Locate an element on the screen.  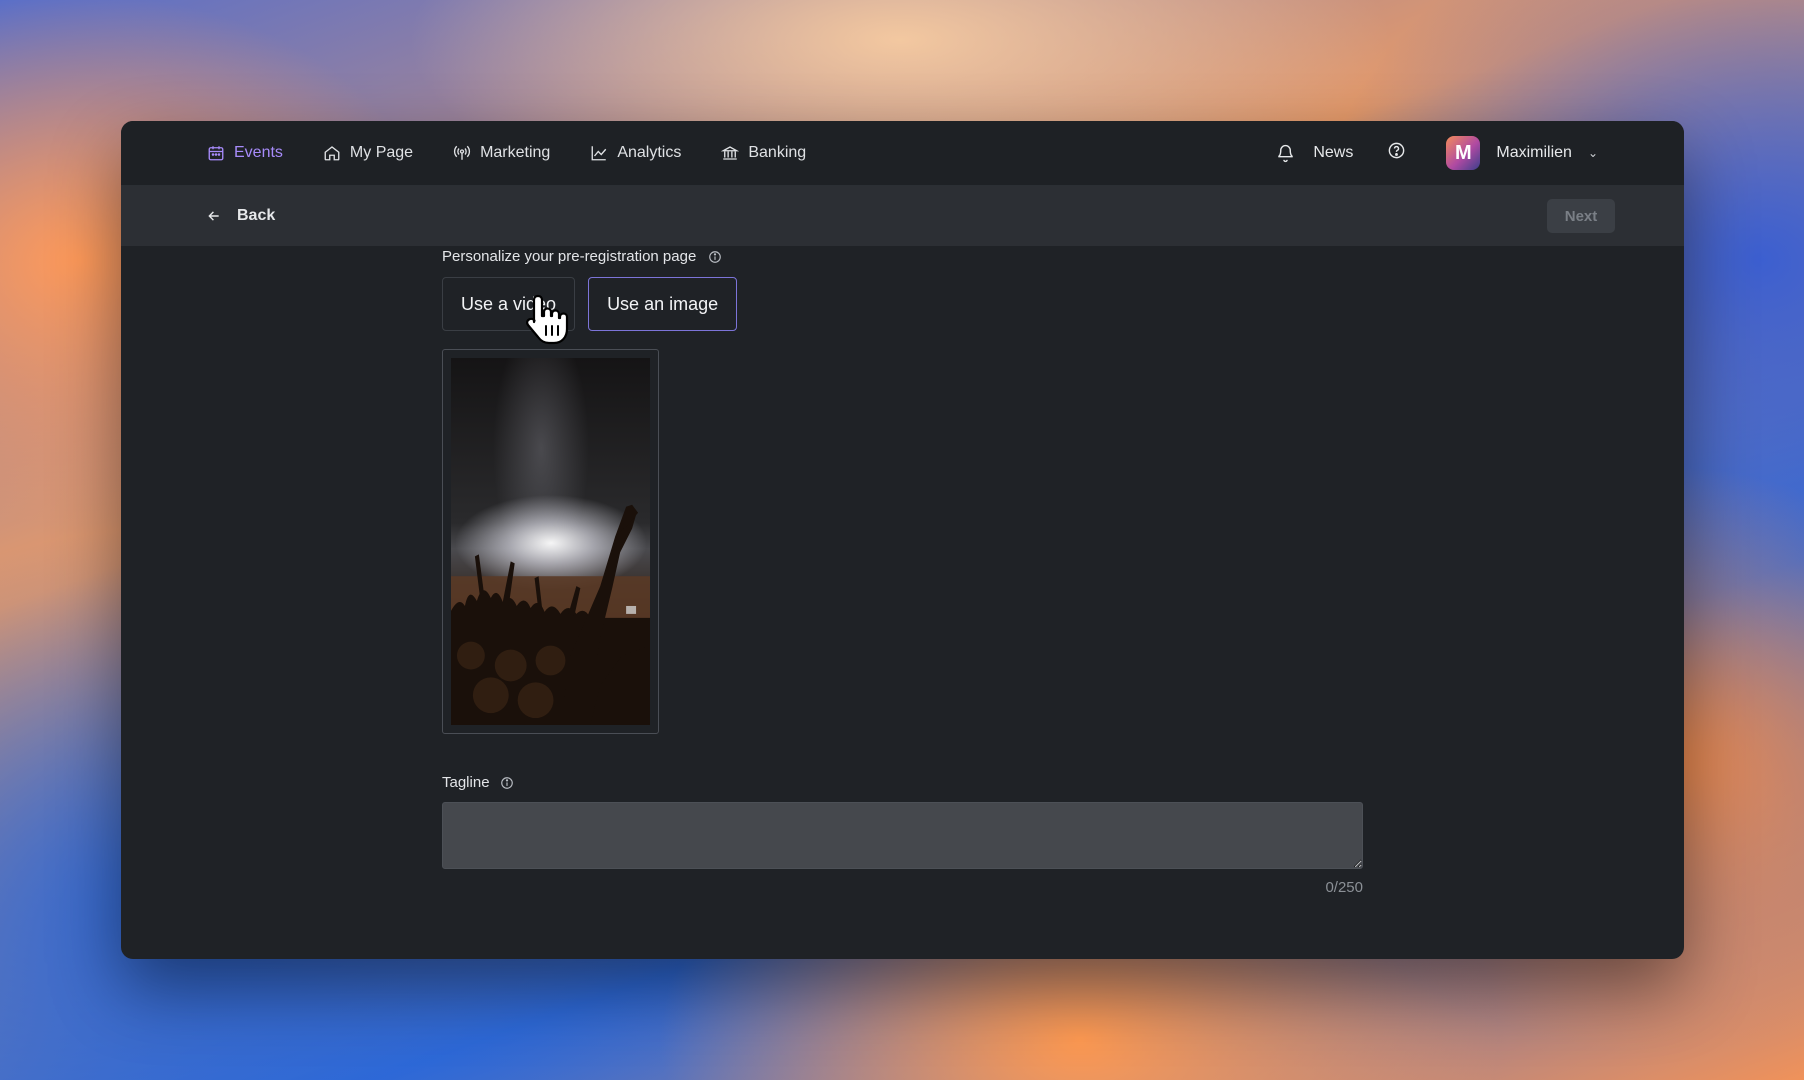
help-button is located at coordinates (1396, 153).